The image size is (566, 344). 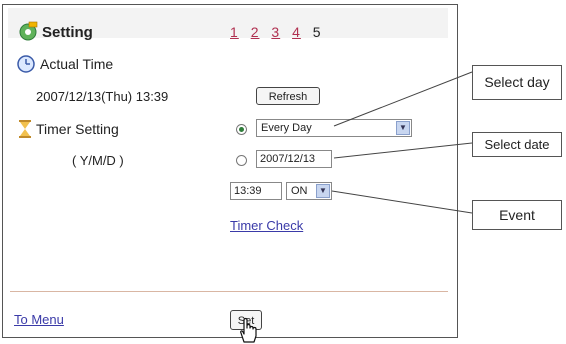 I want to click on callout-select-day: Select day, so click(x=517, y=82).